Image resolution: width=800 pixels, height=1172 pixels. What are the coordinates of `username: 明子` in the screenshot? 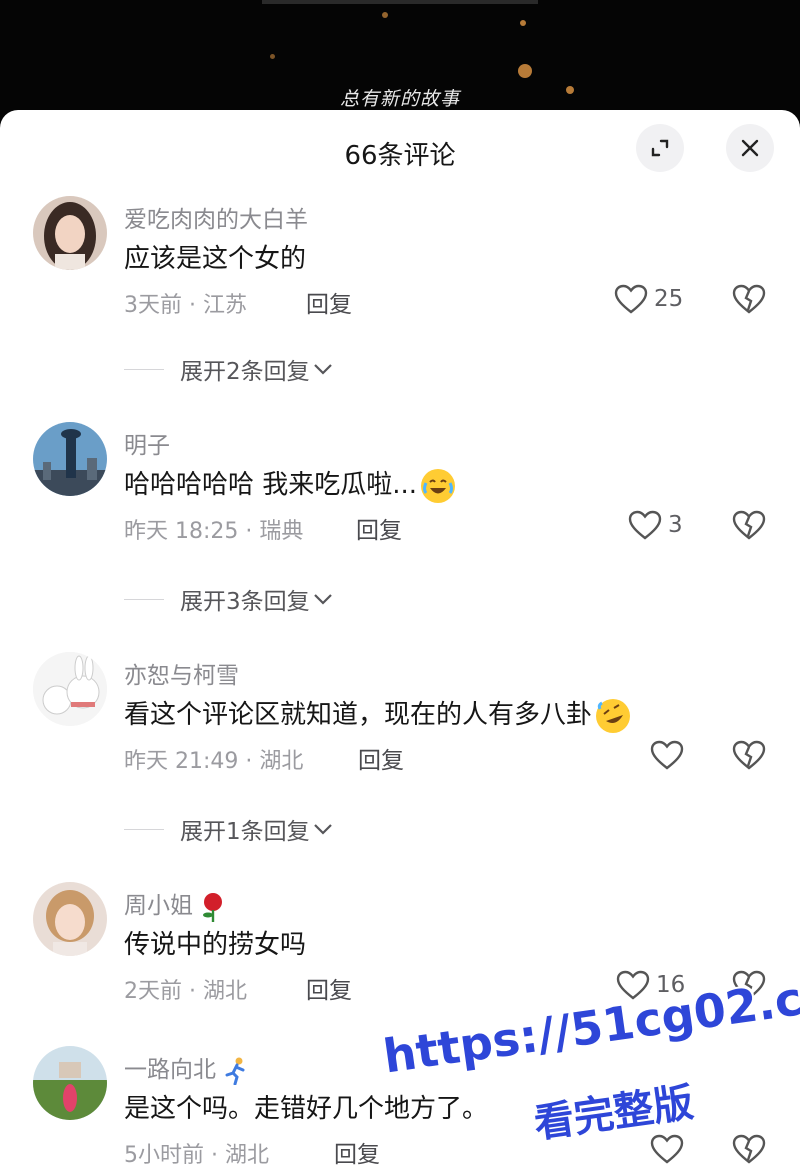 It's located at (147, 443).